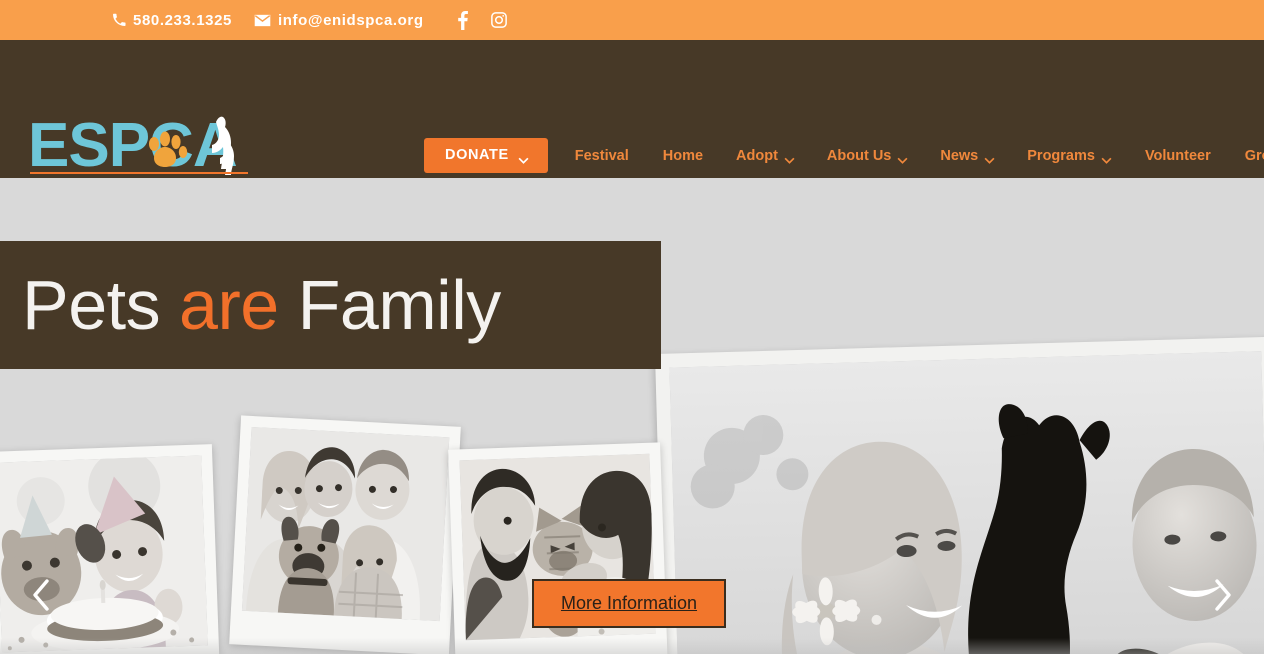  Describe the element at coordinates (477, 155) in the screenshot. I see `donate-label: DONATE` at that location.